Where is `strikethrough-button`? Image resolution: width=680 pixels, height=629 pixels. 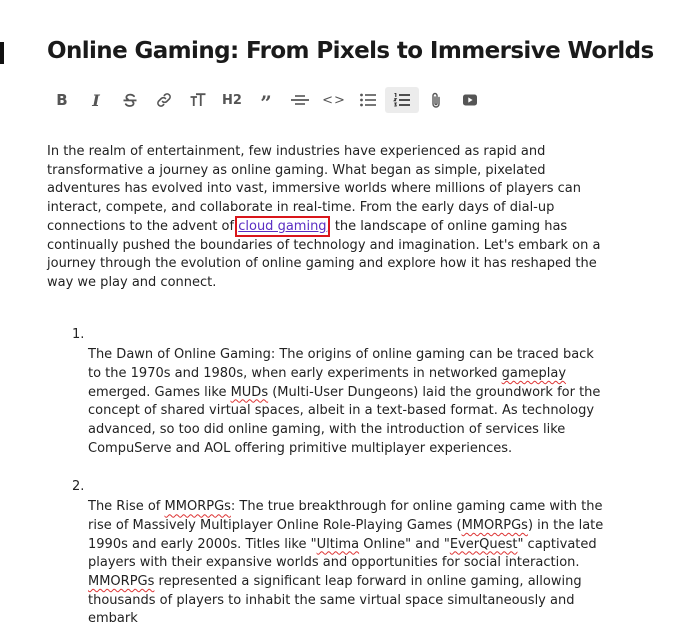 strikethrough-button is located at coordinates (130, 100).